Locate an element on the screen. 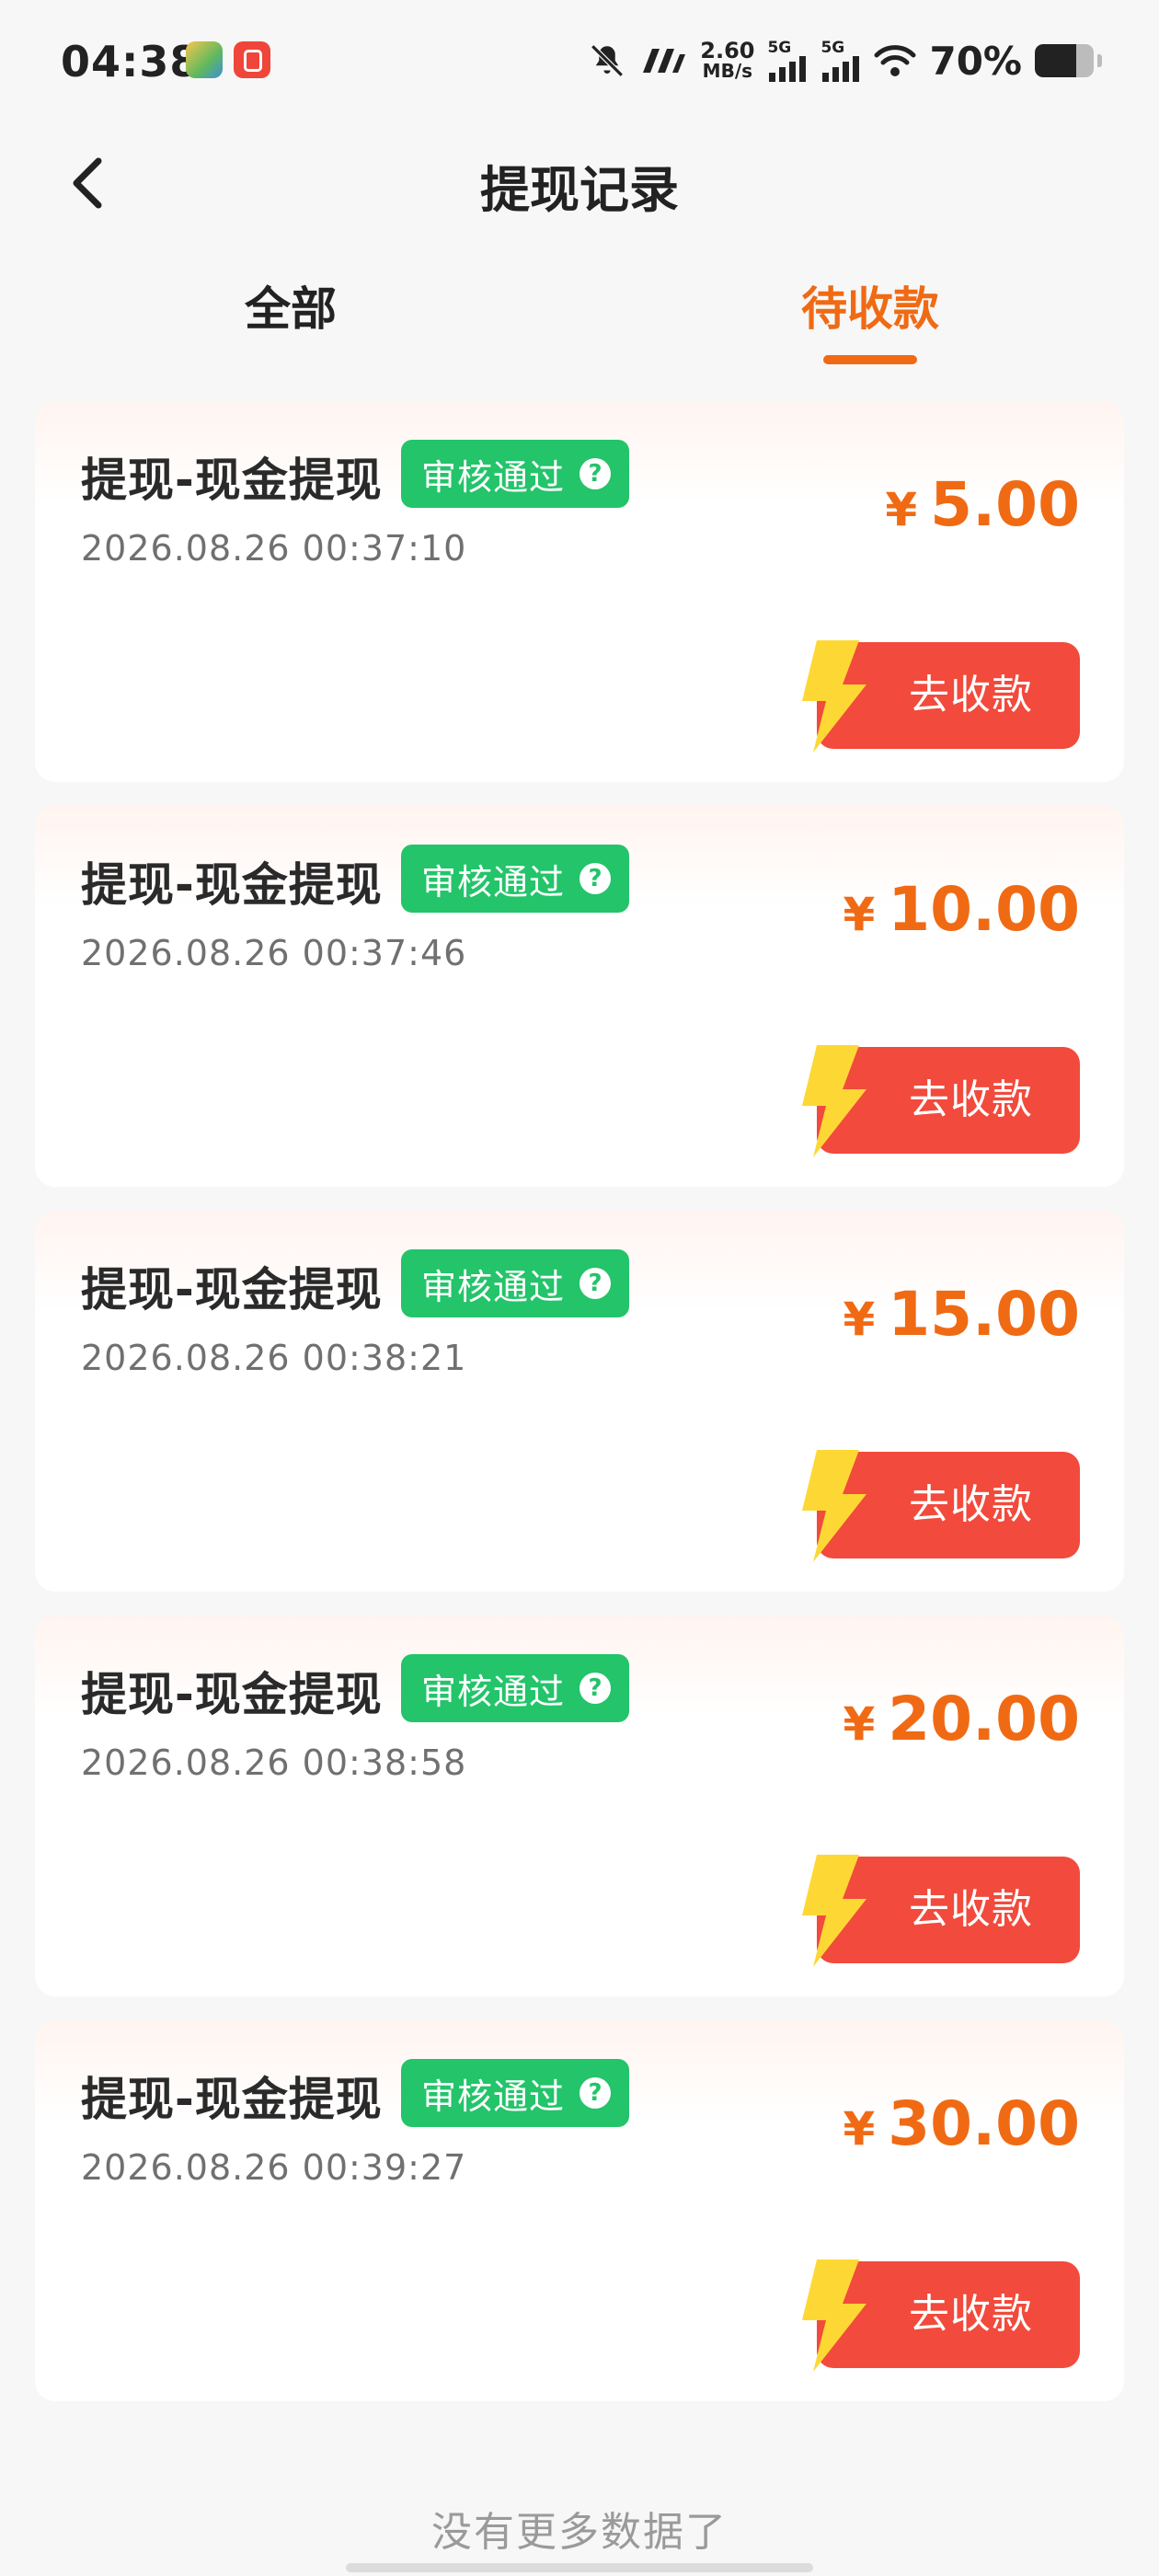 Image resolution: width=1159 pixels, height=2576 pixels. record-amount: ¥ 15.00 is located at coordinates (961, 1314).